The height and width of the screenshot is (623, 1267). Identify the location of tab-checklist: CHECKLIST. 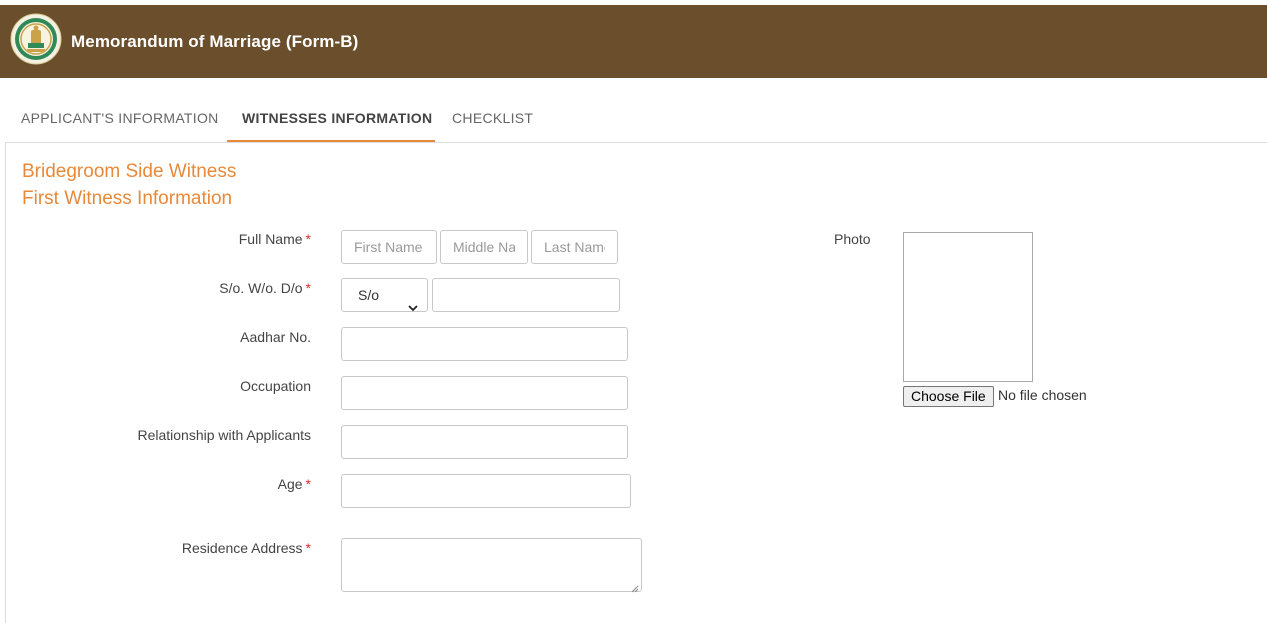
(492, 109).